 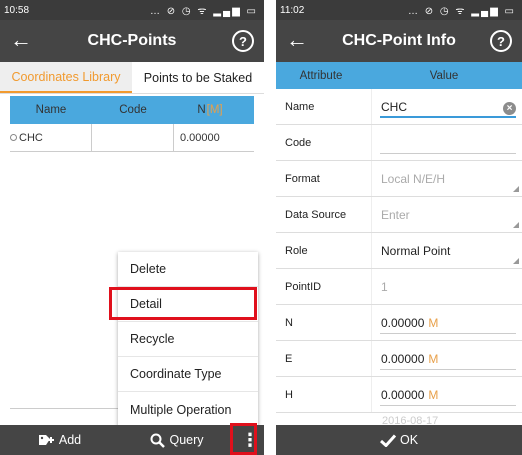 I want to click on field-label: PointID, so click(x=324, y=286).